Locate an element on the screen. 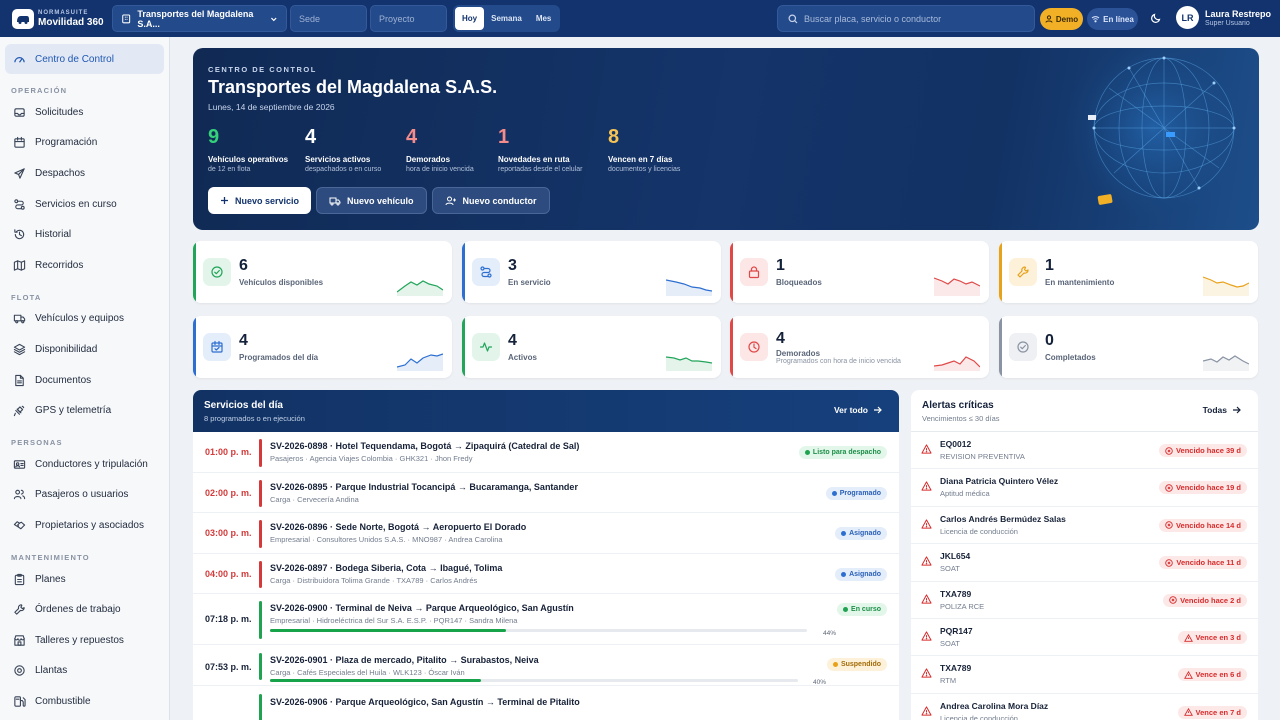  new-driver-button: Nuevo conductor is located at coordinates (490, 200).